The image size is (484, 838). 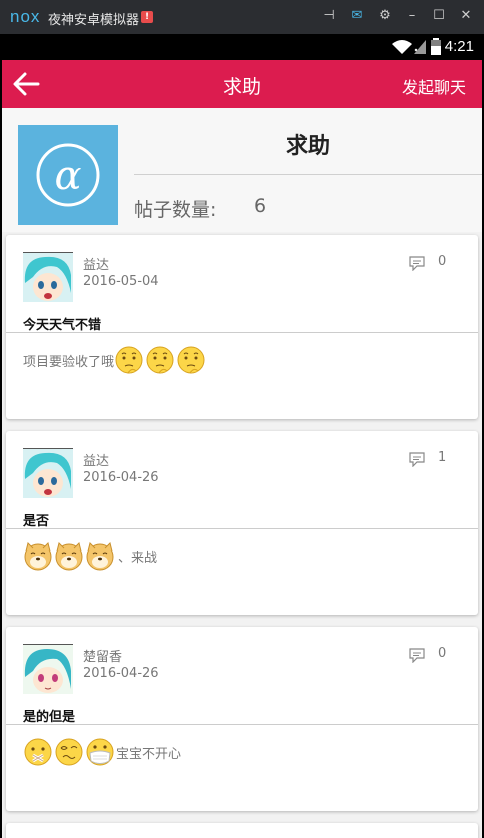 I want to click on mail-icon: ✉, so click(x=357, y=15).